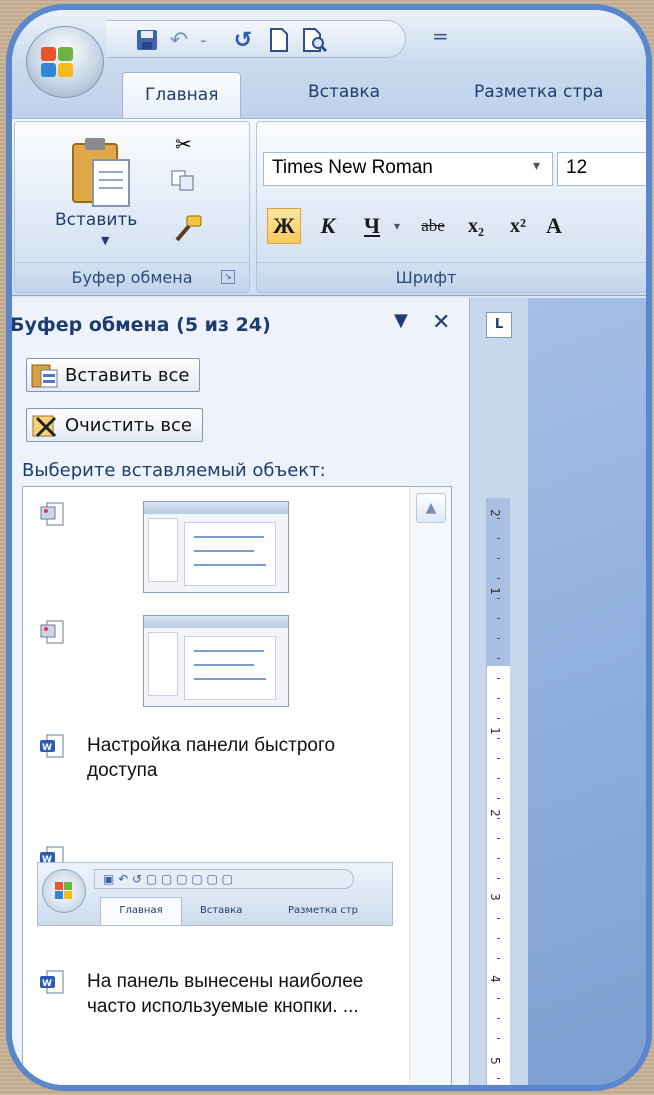 Image resolution: width=654 pixels, height=1095 pixels. What do you see at coordinates (408, 169) in the screenshot?
I see `font-name-field: Times New Roman` at bounding box center [408, 169].